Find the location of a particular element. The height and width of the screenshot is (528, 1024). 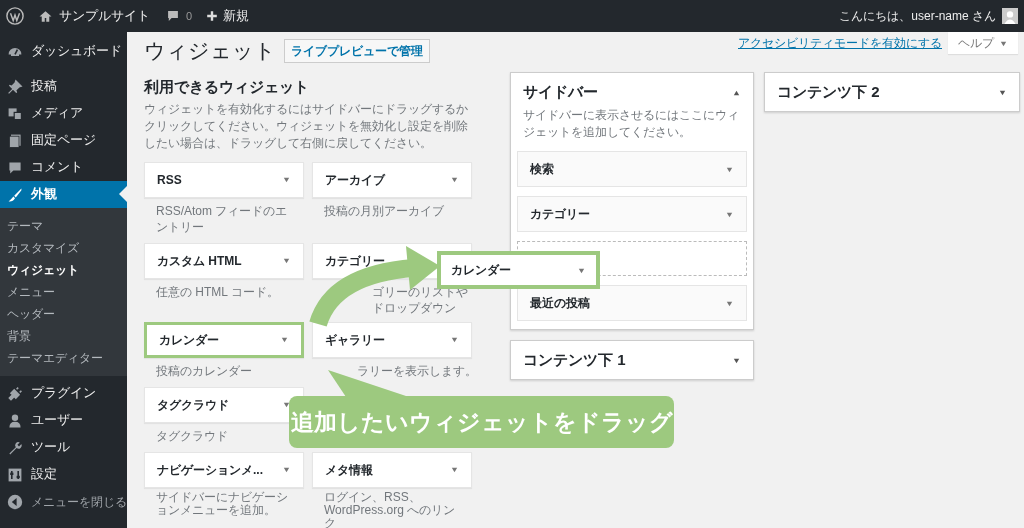

collapse-icon is located at coordinates (15, 501).